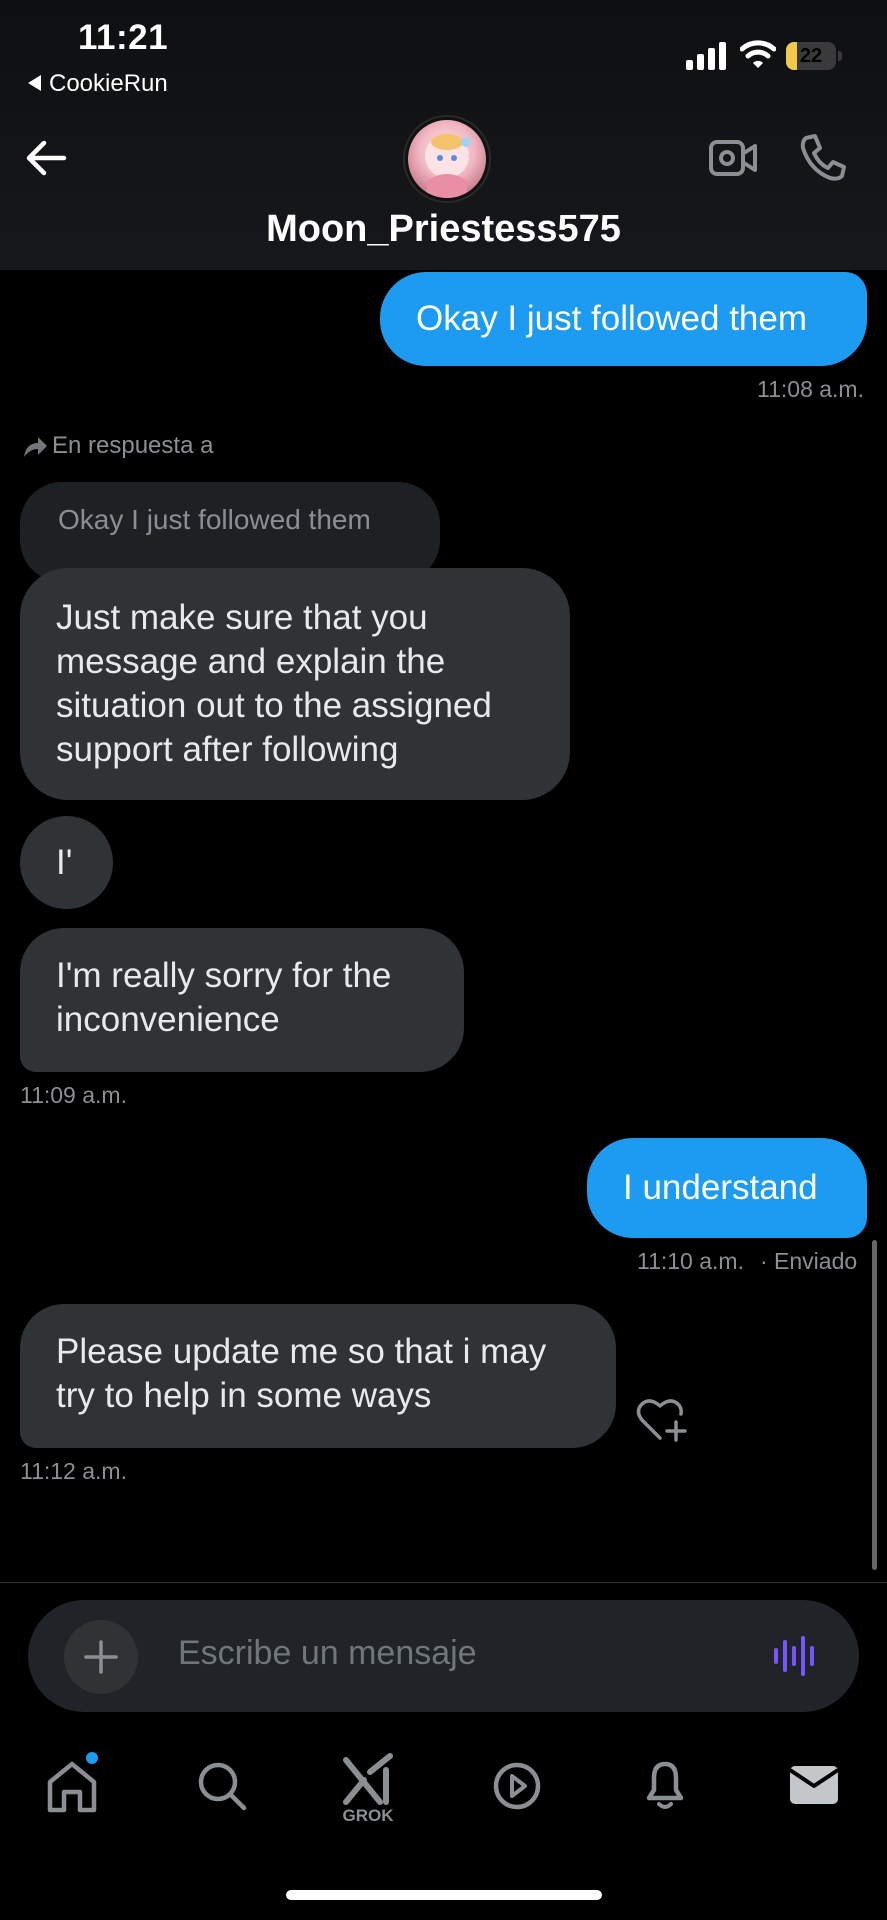 The height and width of the screenshot is (1920, 887). I want to click on wifi-icon, so click(758, 54).